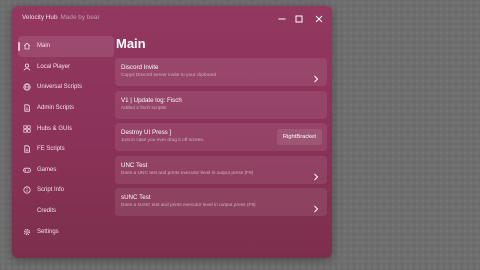 The image size is (480, 270). I want to click on maximize-icon, so click(299, 19).